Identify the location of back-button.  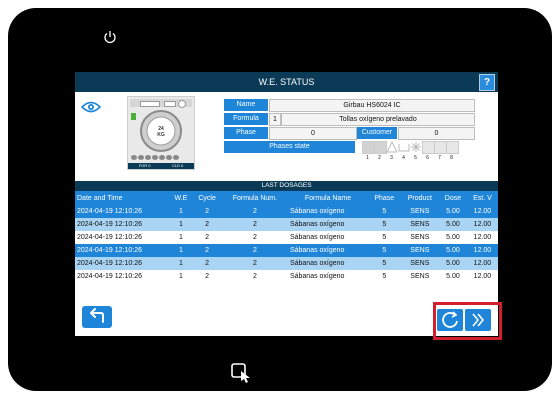
(97, 317).